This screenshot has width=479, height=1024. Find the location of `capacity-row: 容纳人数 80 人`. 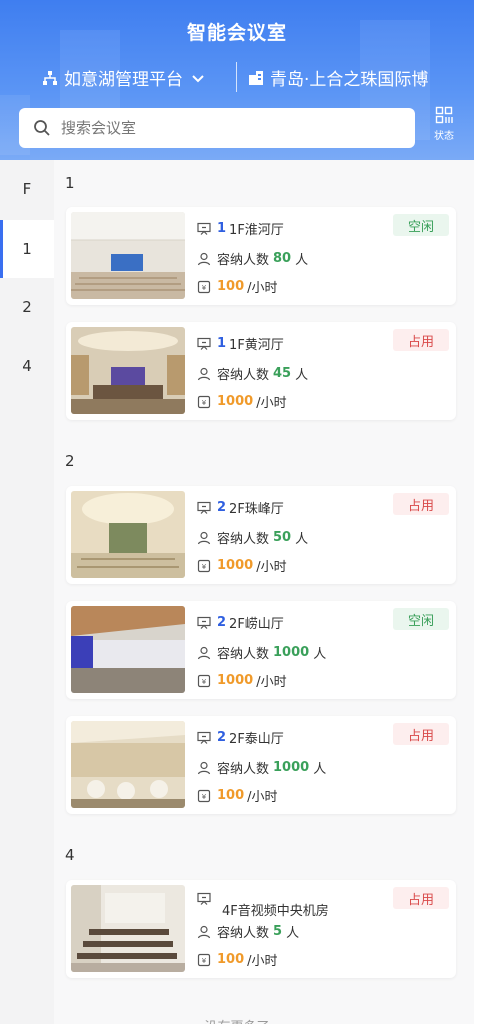

capacity-row: 容纳人数 80 人 is located at coordinates (252, 258).